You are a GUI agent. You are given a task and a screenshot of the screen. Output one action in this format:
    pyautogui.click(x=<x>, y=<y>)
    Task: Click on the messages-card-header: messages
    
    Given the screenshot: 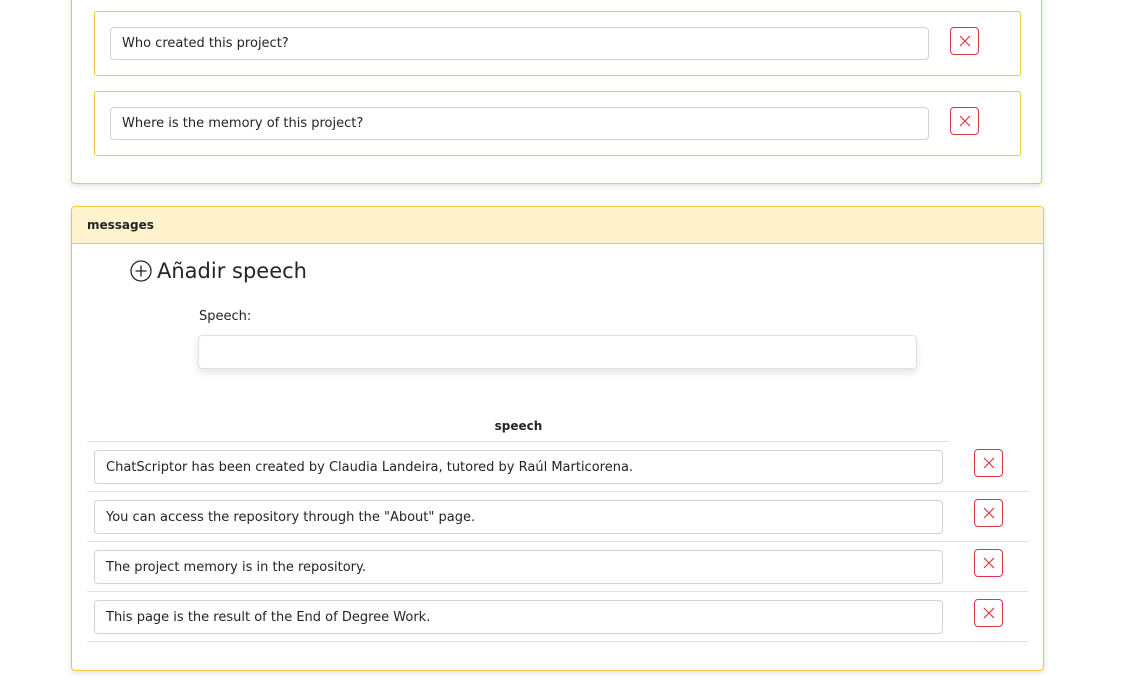 What is the action you would take?
    pyautogui.click(x=557, y=225)
    